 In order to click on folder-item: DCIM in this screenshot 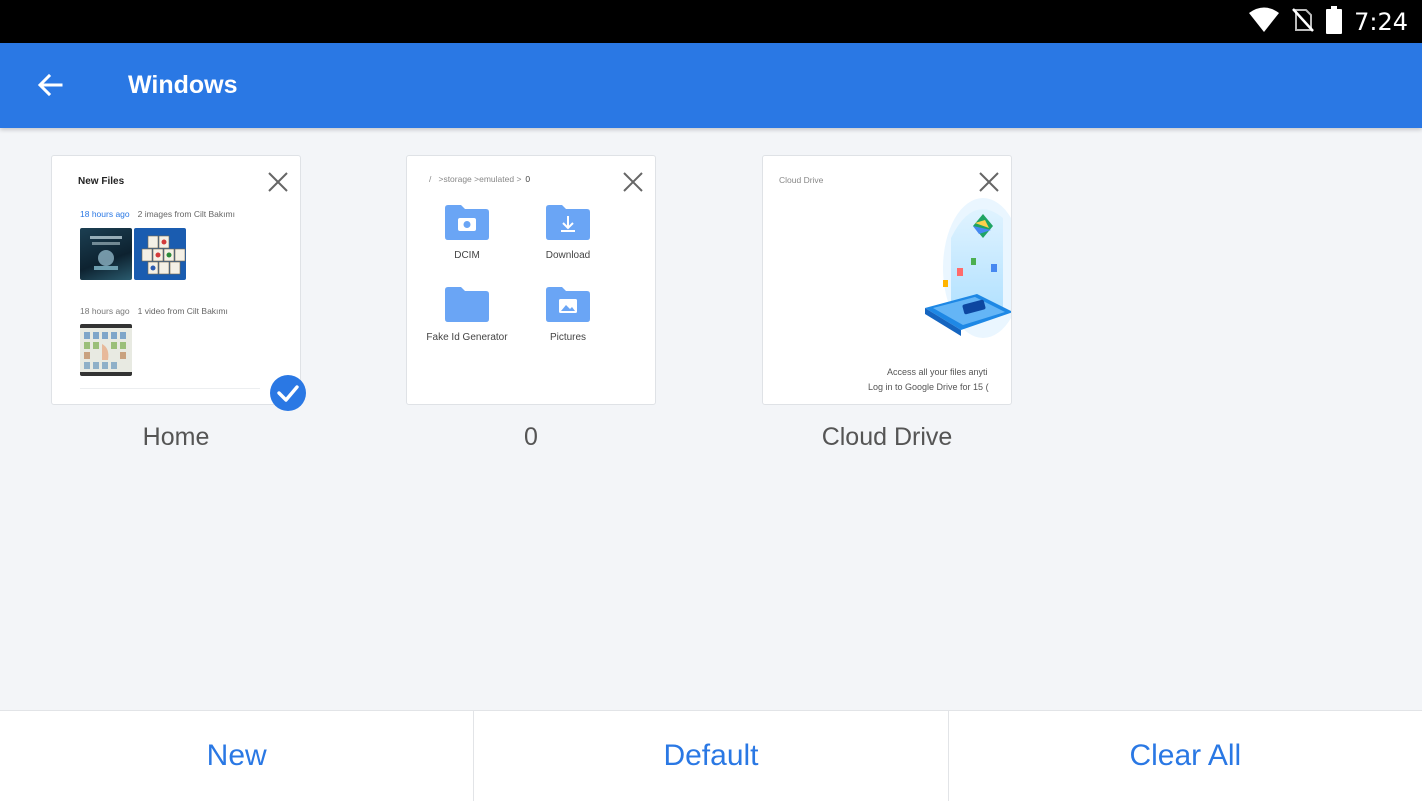, I will do `click(467, 231)`.